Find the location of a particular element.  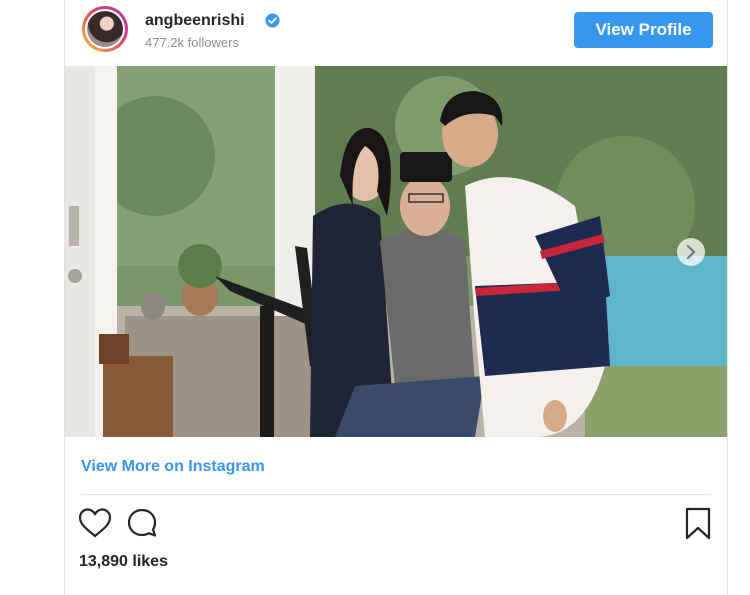

comment-icon is located at coordinates (142, 523).